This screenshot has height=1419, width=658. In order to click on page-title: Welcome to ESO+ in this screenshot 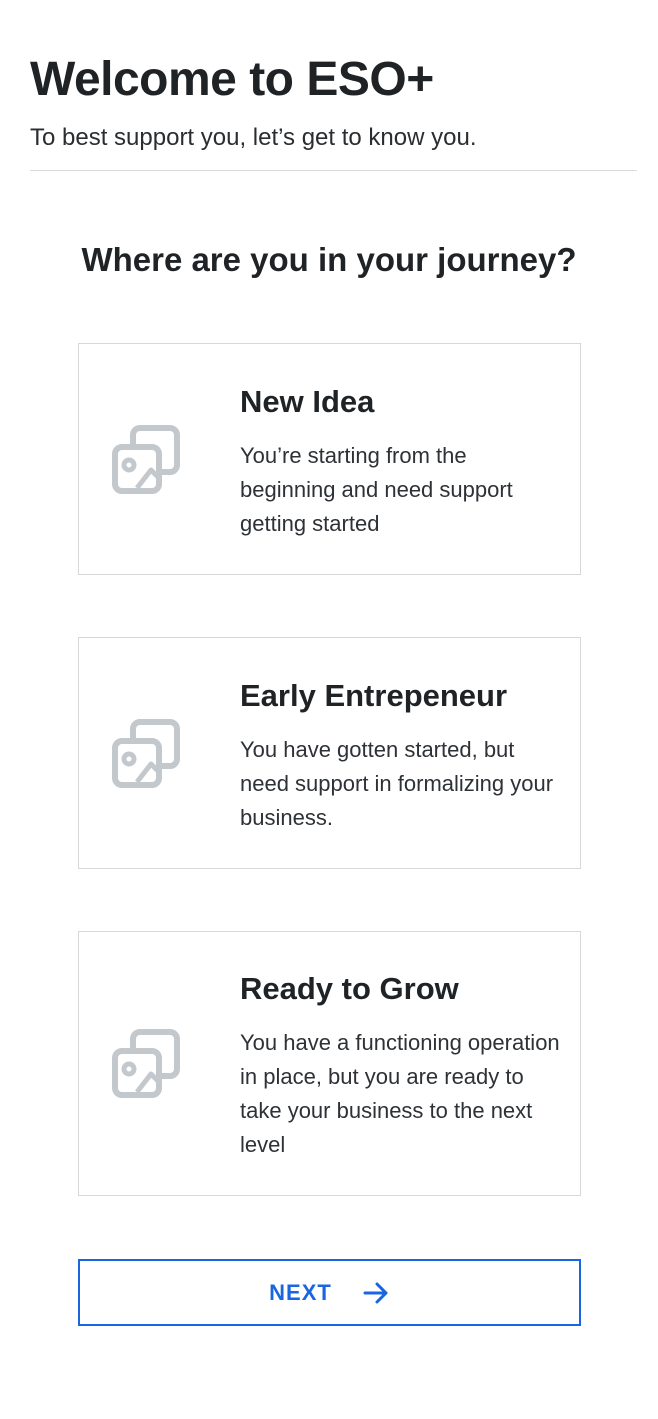, I will do `click(232, 79)`.